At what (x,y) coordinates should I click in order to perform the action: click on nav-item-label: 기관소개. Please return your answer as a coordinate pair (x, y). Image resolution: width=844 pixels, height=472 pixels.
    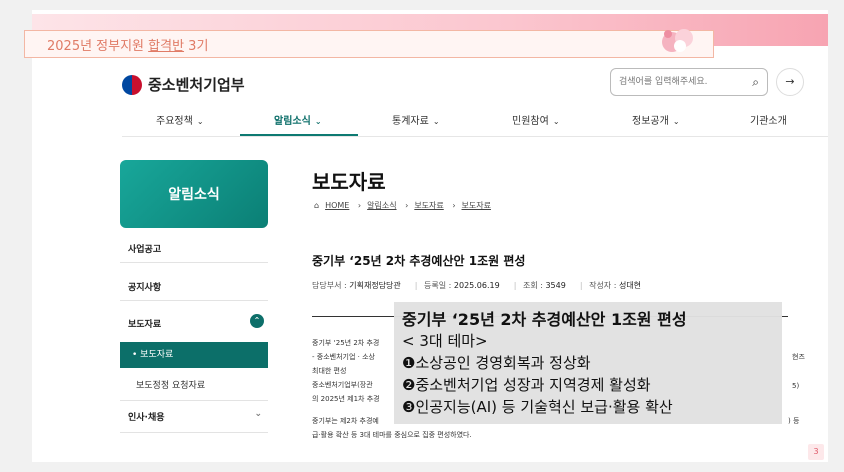
    Looking at the image, I should click on (768, 121).